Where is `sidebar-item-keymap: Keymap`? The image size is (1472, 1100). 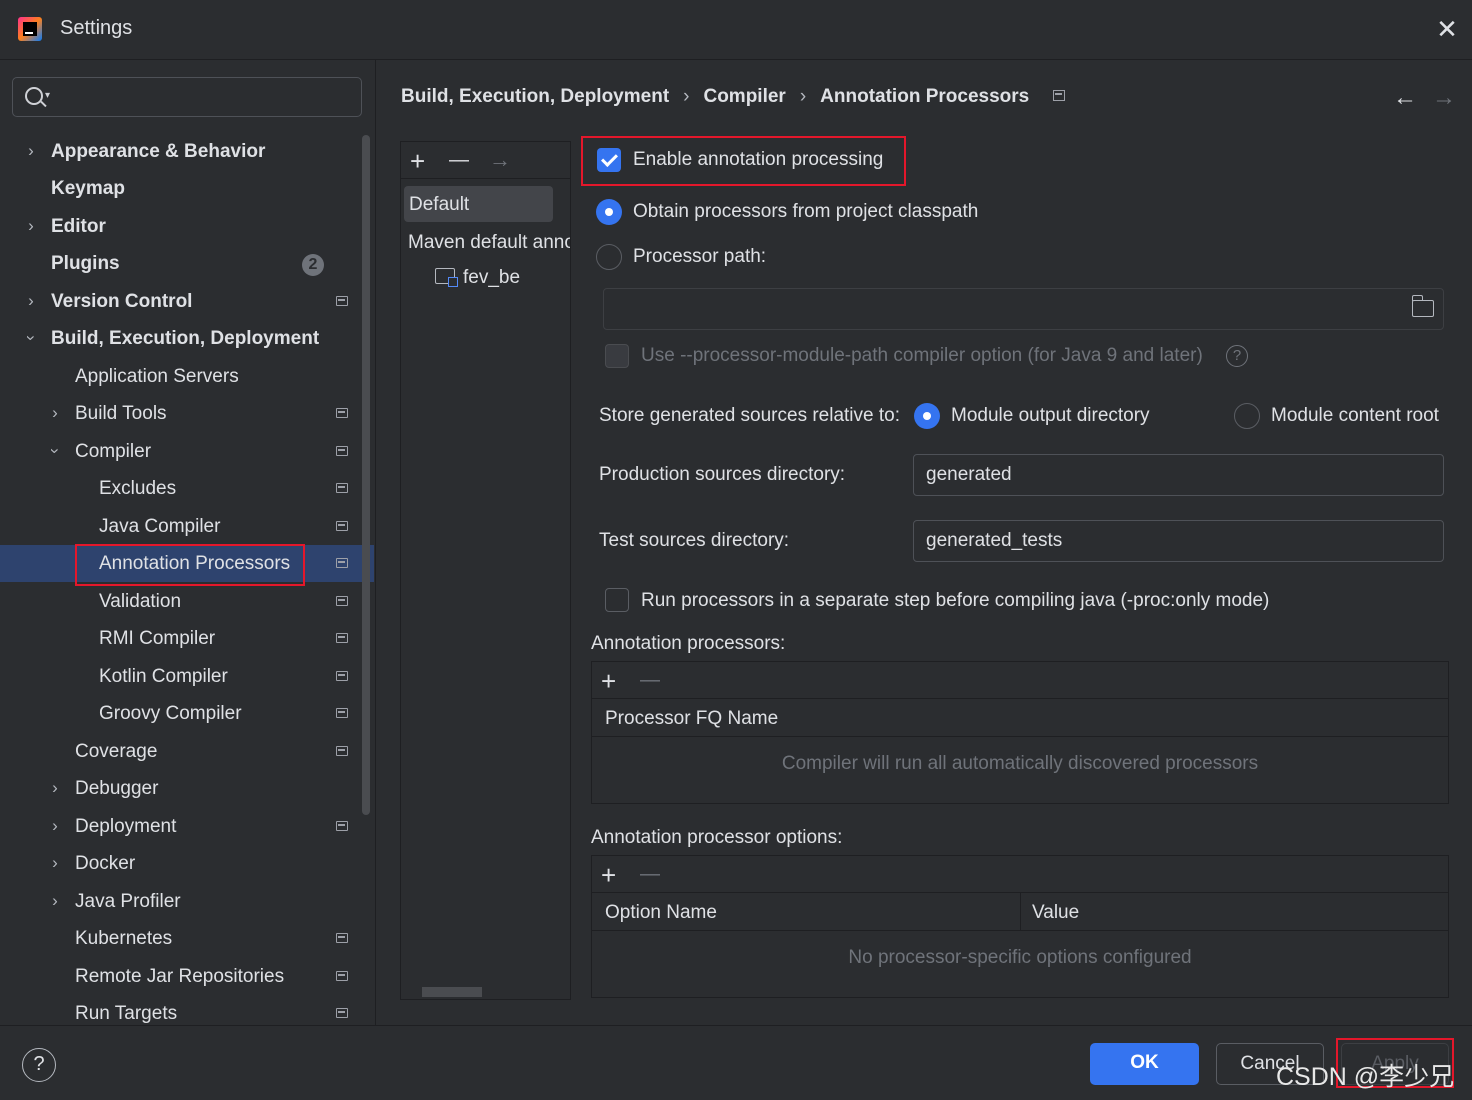
sidebar-item-keymap: Keymap is located at coordinates (187, 188).